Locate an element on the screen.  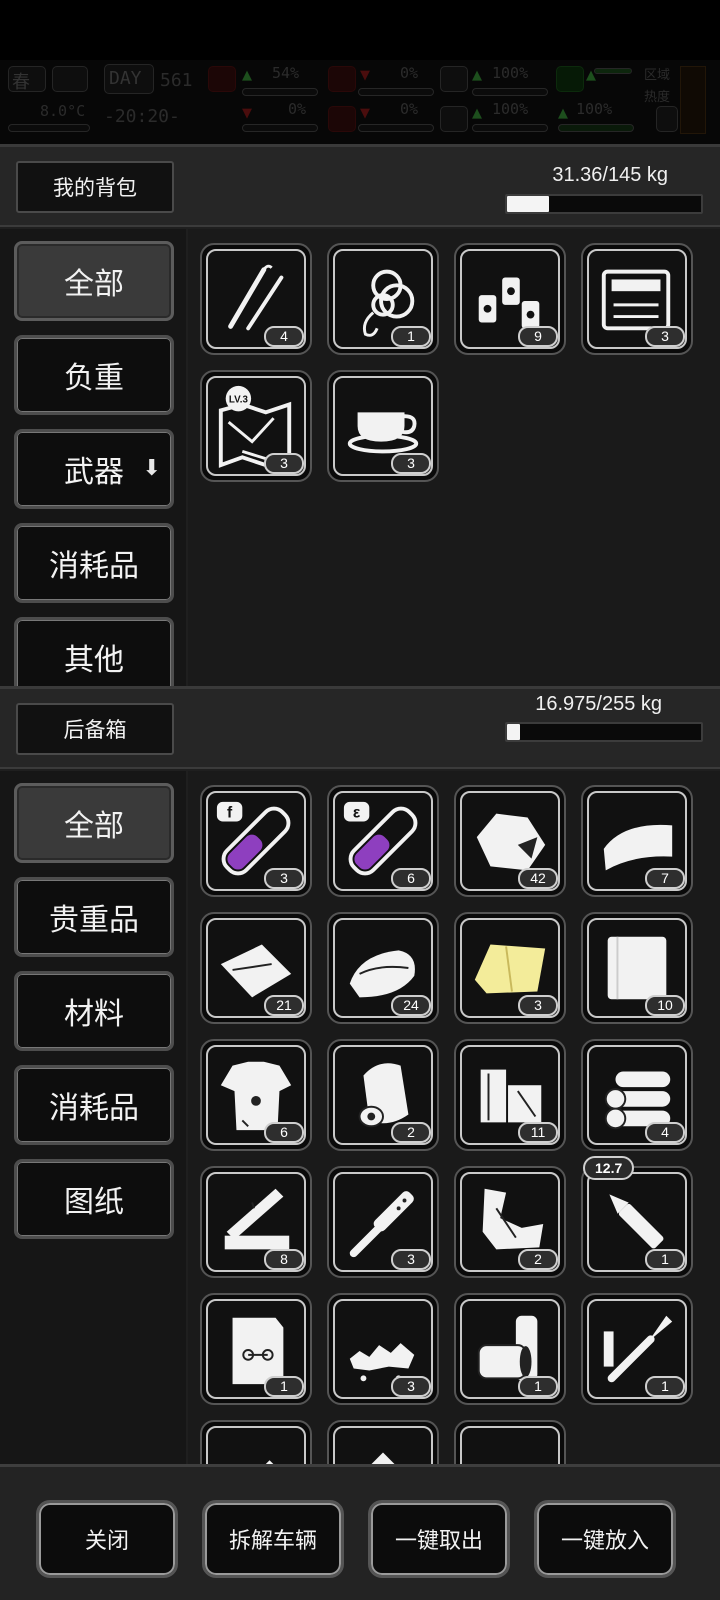
close-button: 关闭 is located at coordinates (107, 1539).